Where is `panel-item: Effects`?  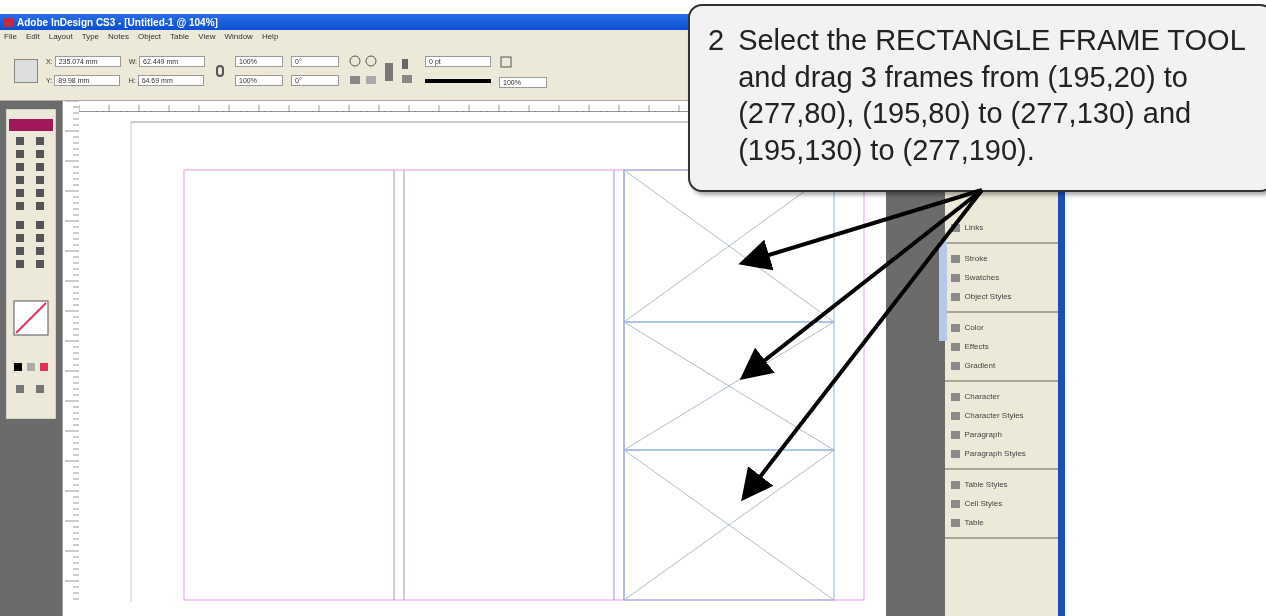 panel-item: Effects is located at coordinates (1001, 346).